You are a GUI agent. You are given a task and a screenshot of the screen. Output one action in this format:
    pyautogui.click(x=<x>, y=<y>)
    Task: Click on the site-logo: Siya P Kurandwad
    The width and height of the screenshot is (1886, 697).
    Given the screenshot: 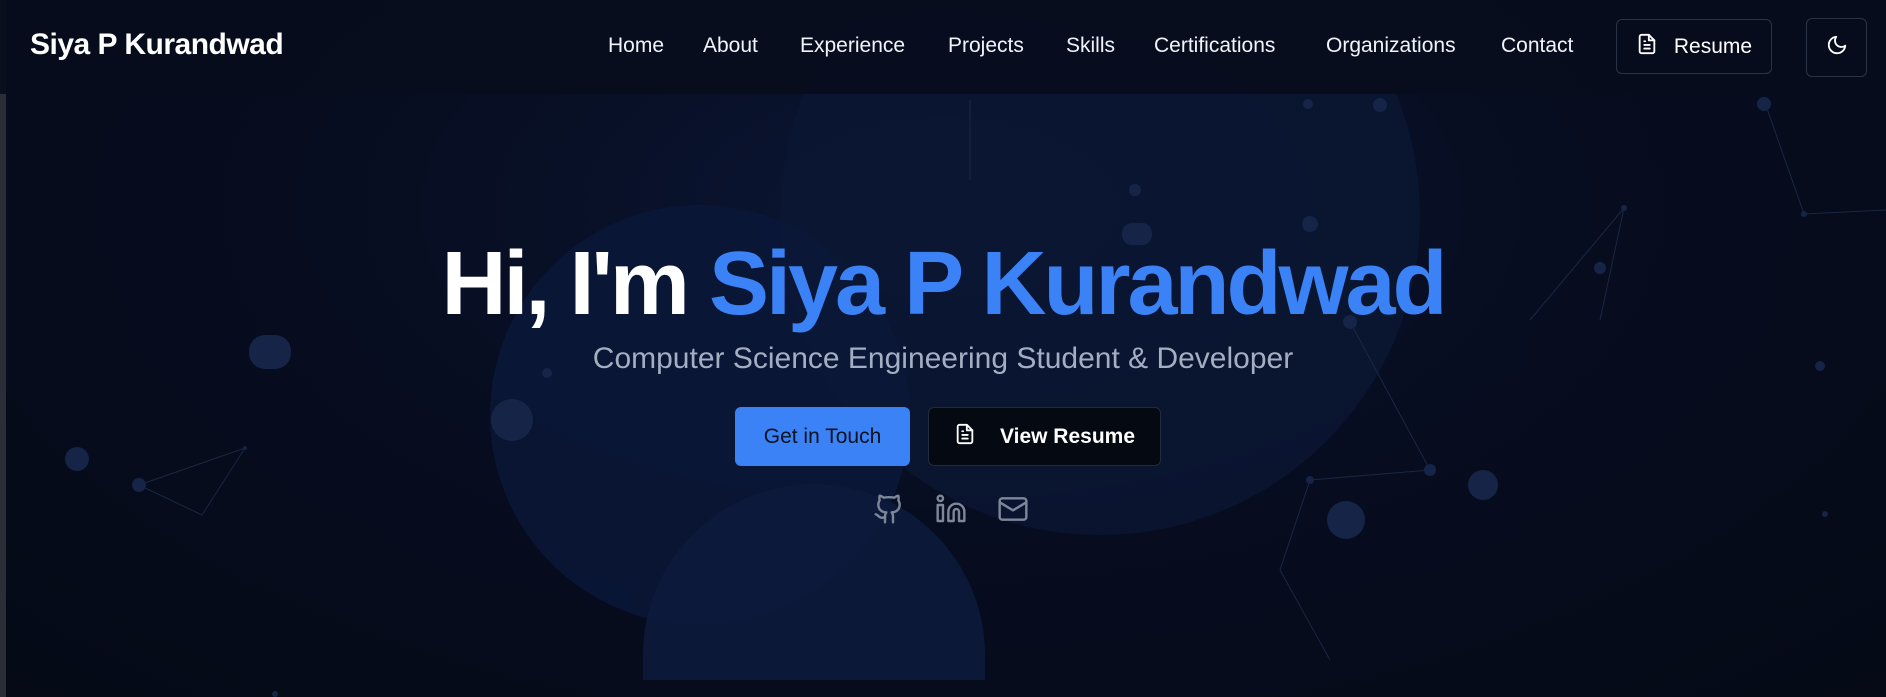 What is the action you would take?
    pyautogui.click(x=157, y=45)
    